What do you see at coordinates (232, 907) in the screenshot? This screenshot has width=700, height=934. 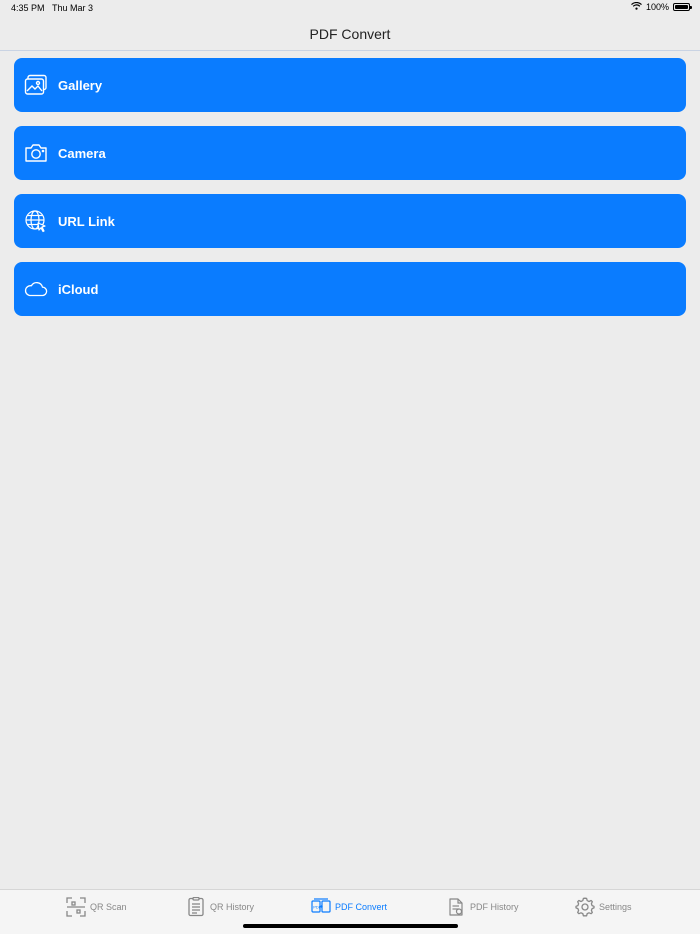 I see `tab-label: QR History` at bounding box center [232, 907].